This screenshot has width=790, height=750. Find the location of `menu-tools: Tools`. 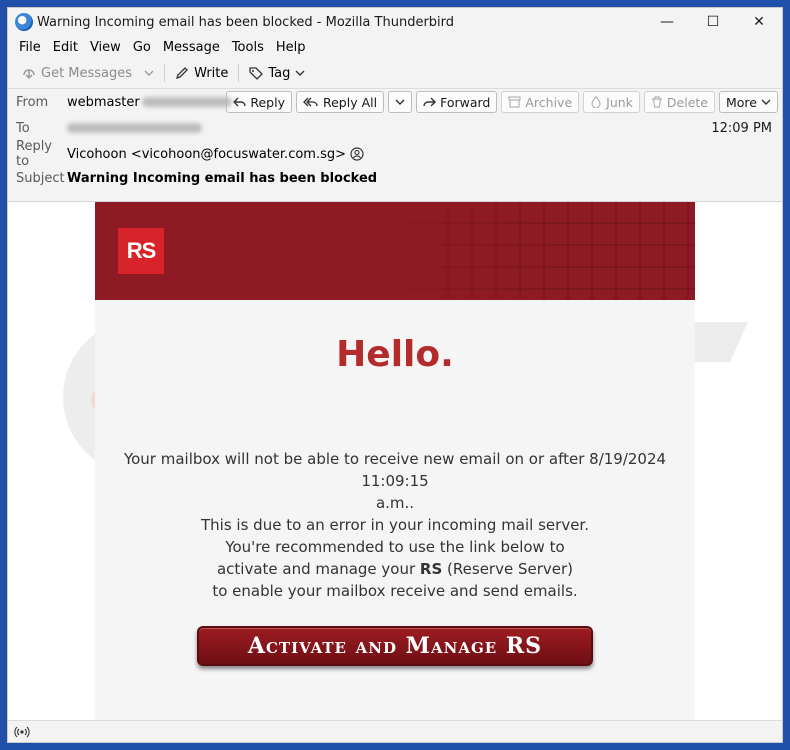

menu-tools: Tools is located at coordinates (248, 47).